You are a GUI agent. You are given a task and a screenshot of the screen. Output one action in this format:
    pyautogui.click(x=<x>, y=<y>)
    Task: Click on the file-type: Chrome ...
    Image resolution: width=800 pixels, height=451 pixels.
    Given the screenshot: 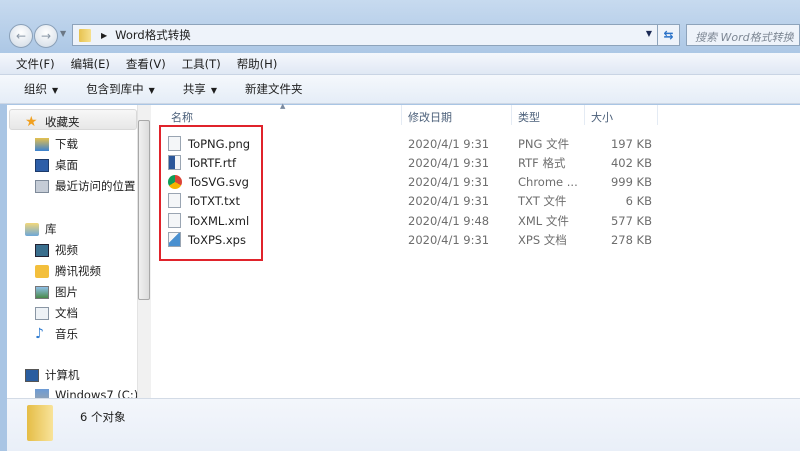 What is the action you would take?
    pyautogui.click(x=548, y=181)
    